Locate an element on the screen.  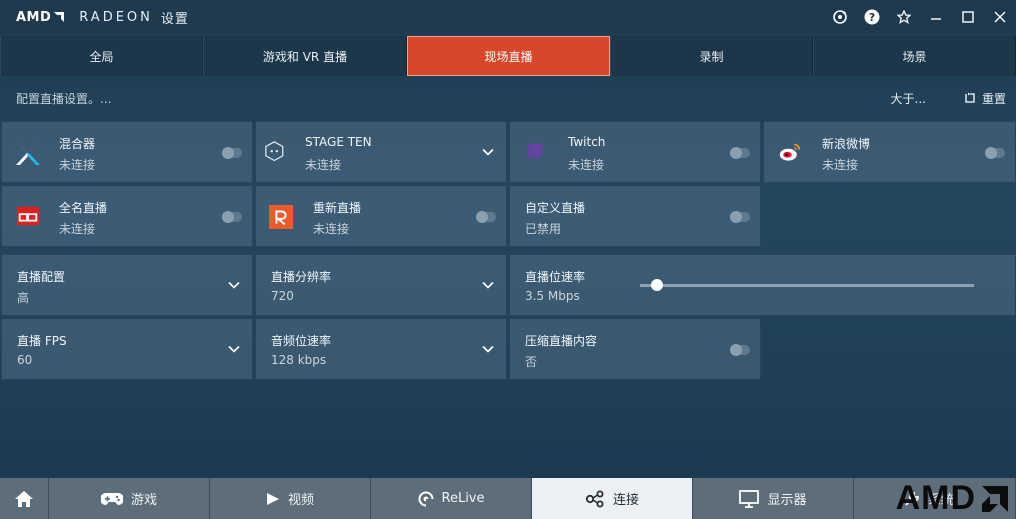
relive-icon is located at coordinates (426, 499).